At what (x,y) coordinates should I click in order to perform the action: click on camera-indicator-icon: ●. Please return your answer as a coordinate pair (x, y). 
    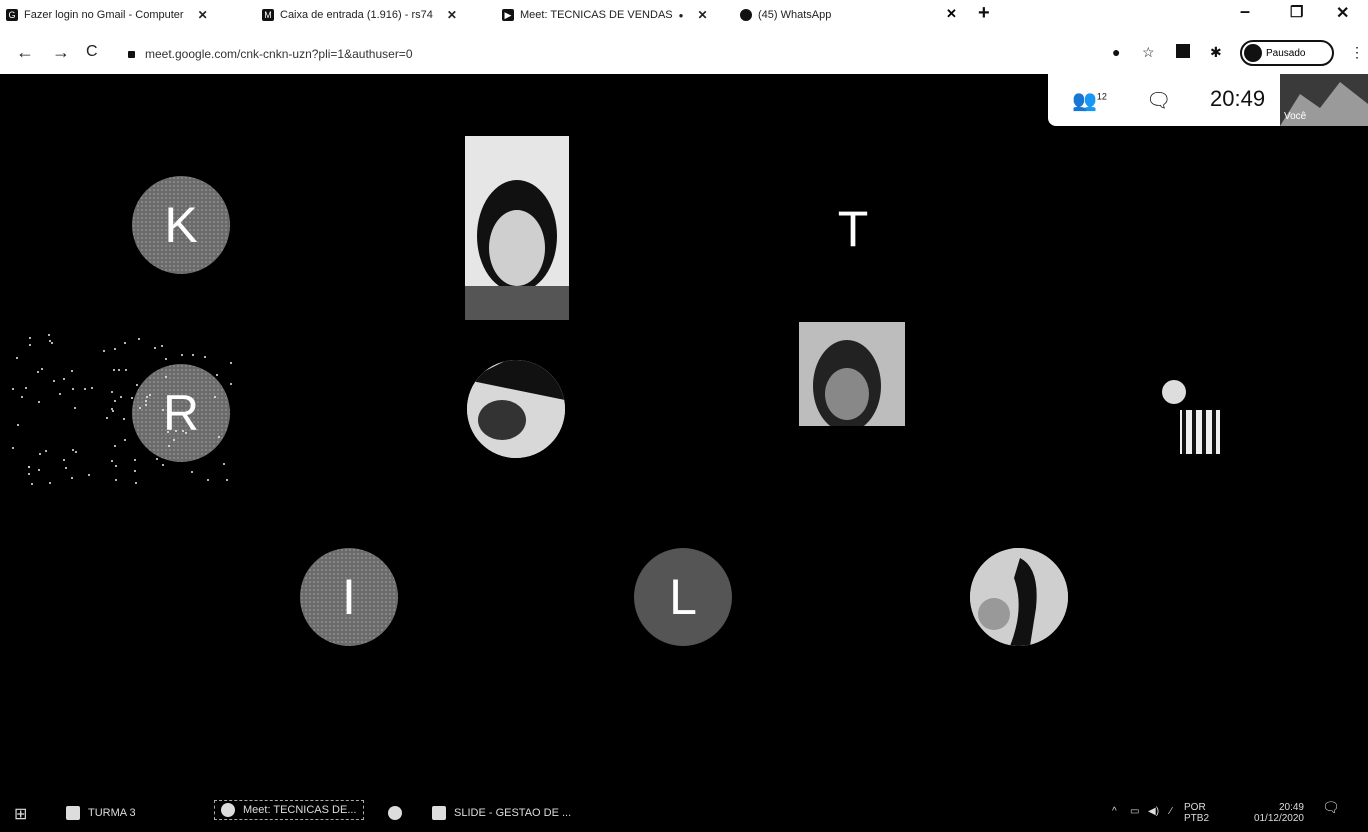
    Looking at the image, I should click on (1116, 52).